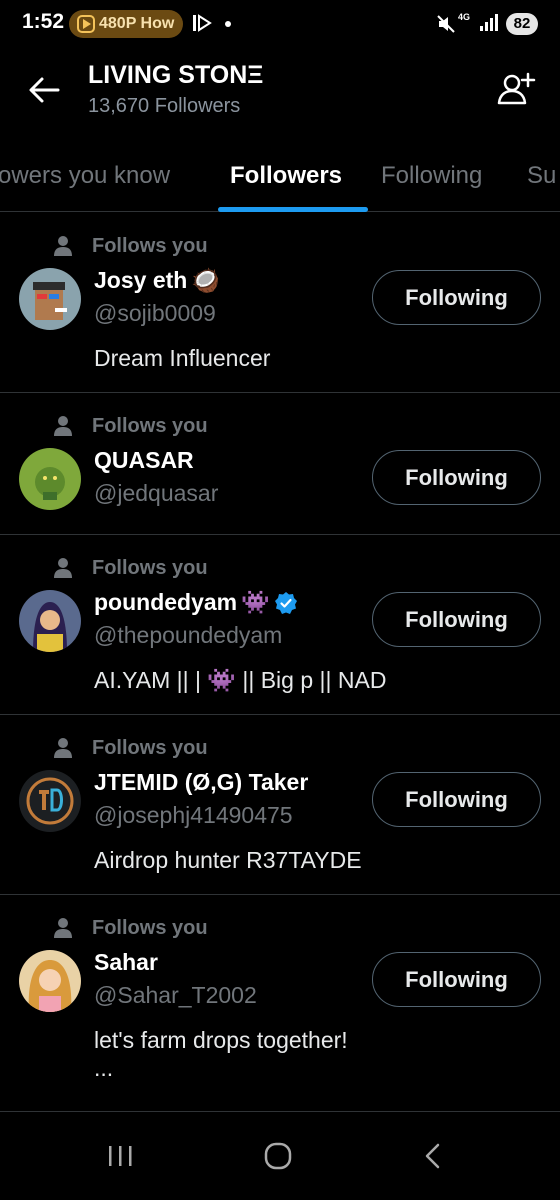 The height and width of the screenshot is (1200, 560). What do you see at coordinates (240, 680) in the screenshot?
I see `user-bio: AI.YAM || | 👾 || Big p || NAD` at bounding box center [240, 680].